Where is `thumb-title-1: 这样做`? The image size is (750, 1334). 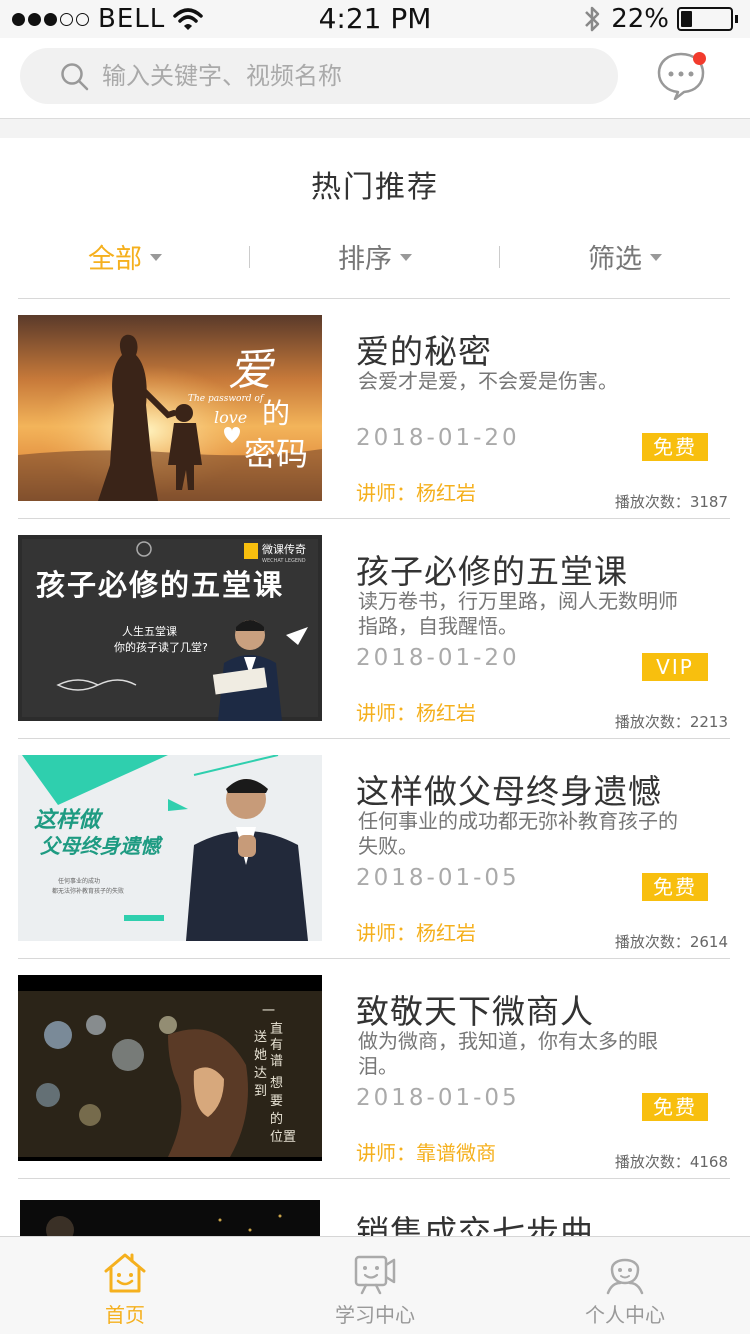
thumb-title-1: 这样做 is located at coordinates (69, 820).